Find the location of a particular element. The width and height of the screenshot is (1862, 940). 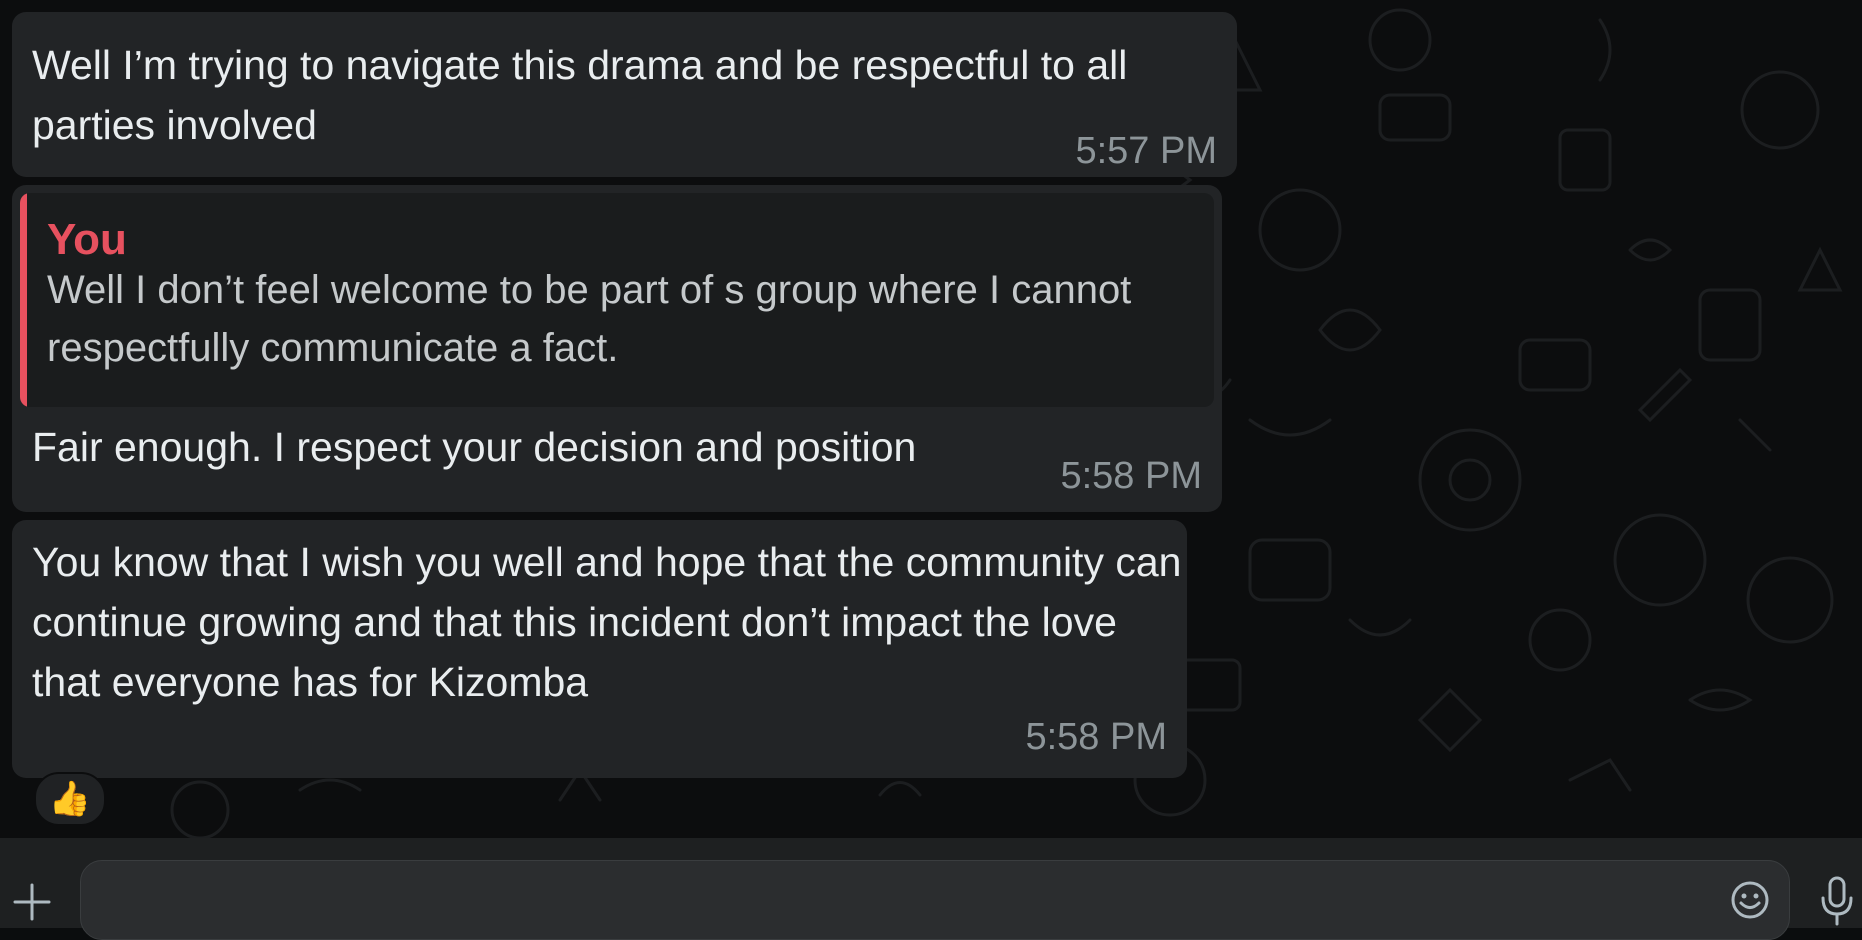

emoji-icon is located at coordinates (1750, 900).